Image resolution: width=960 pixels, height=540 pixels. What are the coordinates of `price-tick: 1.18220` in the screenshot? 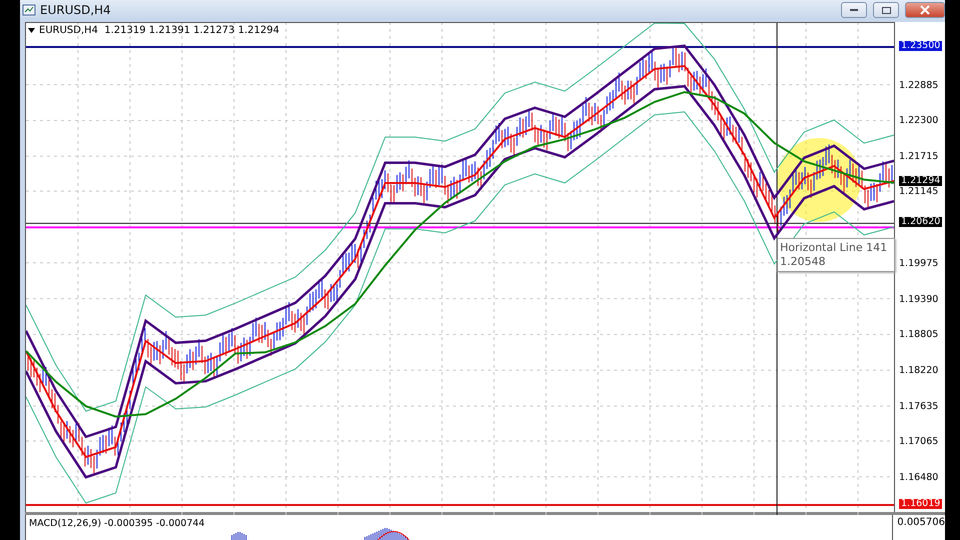 It's located at (918, 371).